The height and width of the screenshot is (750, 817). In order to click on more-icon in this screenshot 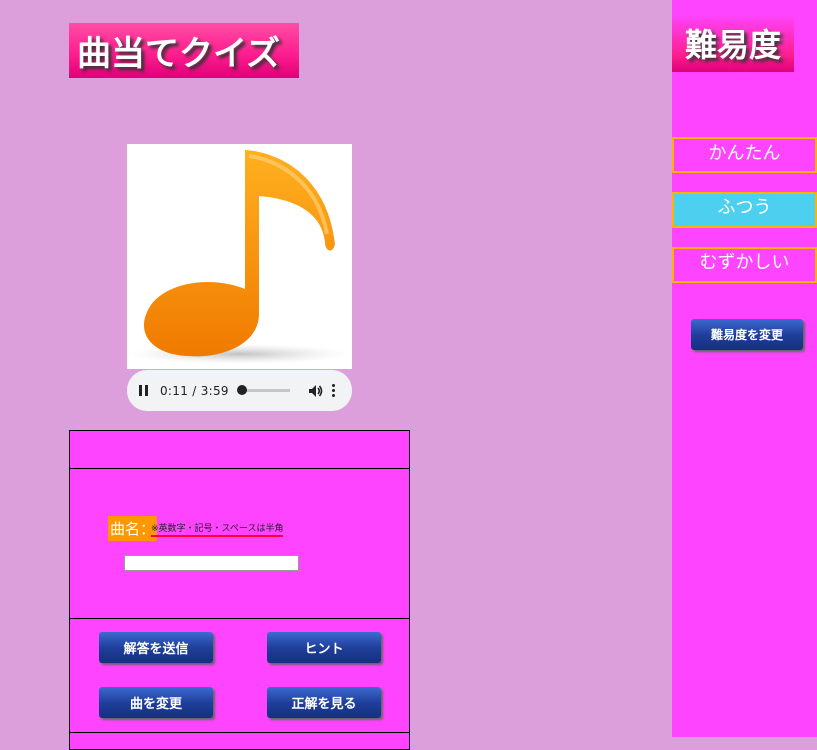, I will do `click(333, 390)`.